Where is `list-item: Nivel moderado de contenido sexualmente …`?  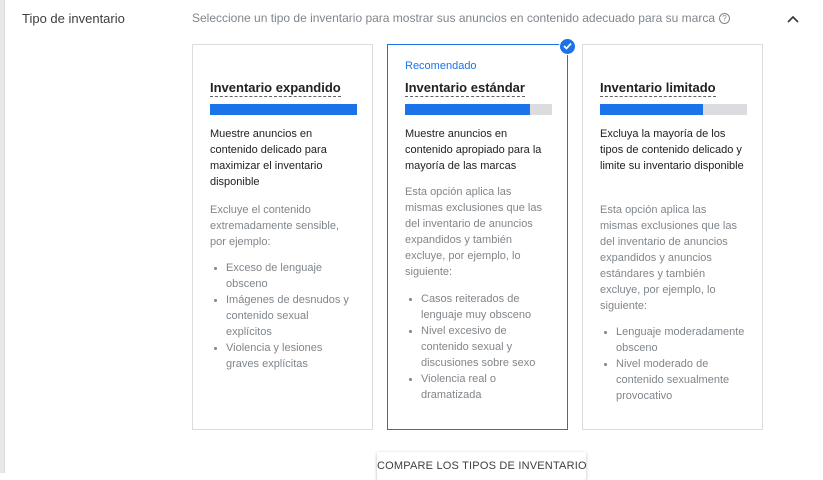
list-item: Nivel moderado de contenido sexualmente … is located at coordinates (673, 380).